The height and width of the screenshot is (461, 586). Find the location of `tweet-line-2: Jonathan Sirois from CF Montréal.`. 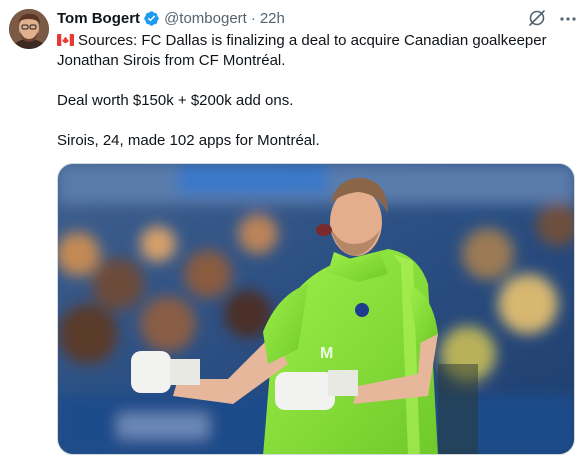

tweet-line-2: Jonathan Sirois from CF Montréal. is located at coordinates (171, 60).